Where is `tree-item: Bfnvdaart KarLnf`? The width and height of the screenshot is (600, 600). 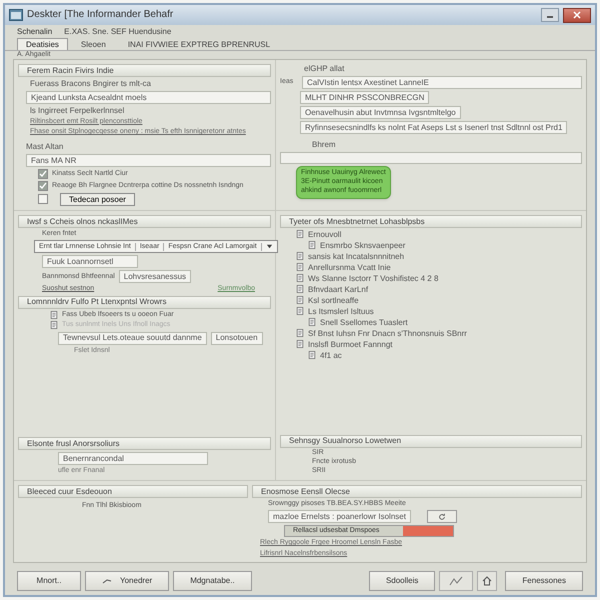 tree-item: Bfnvdaart KarLnf is located at coordinates (338, 289).